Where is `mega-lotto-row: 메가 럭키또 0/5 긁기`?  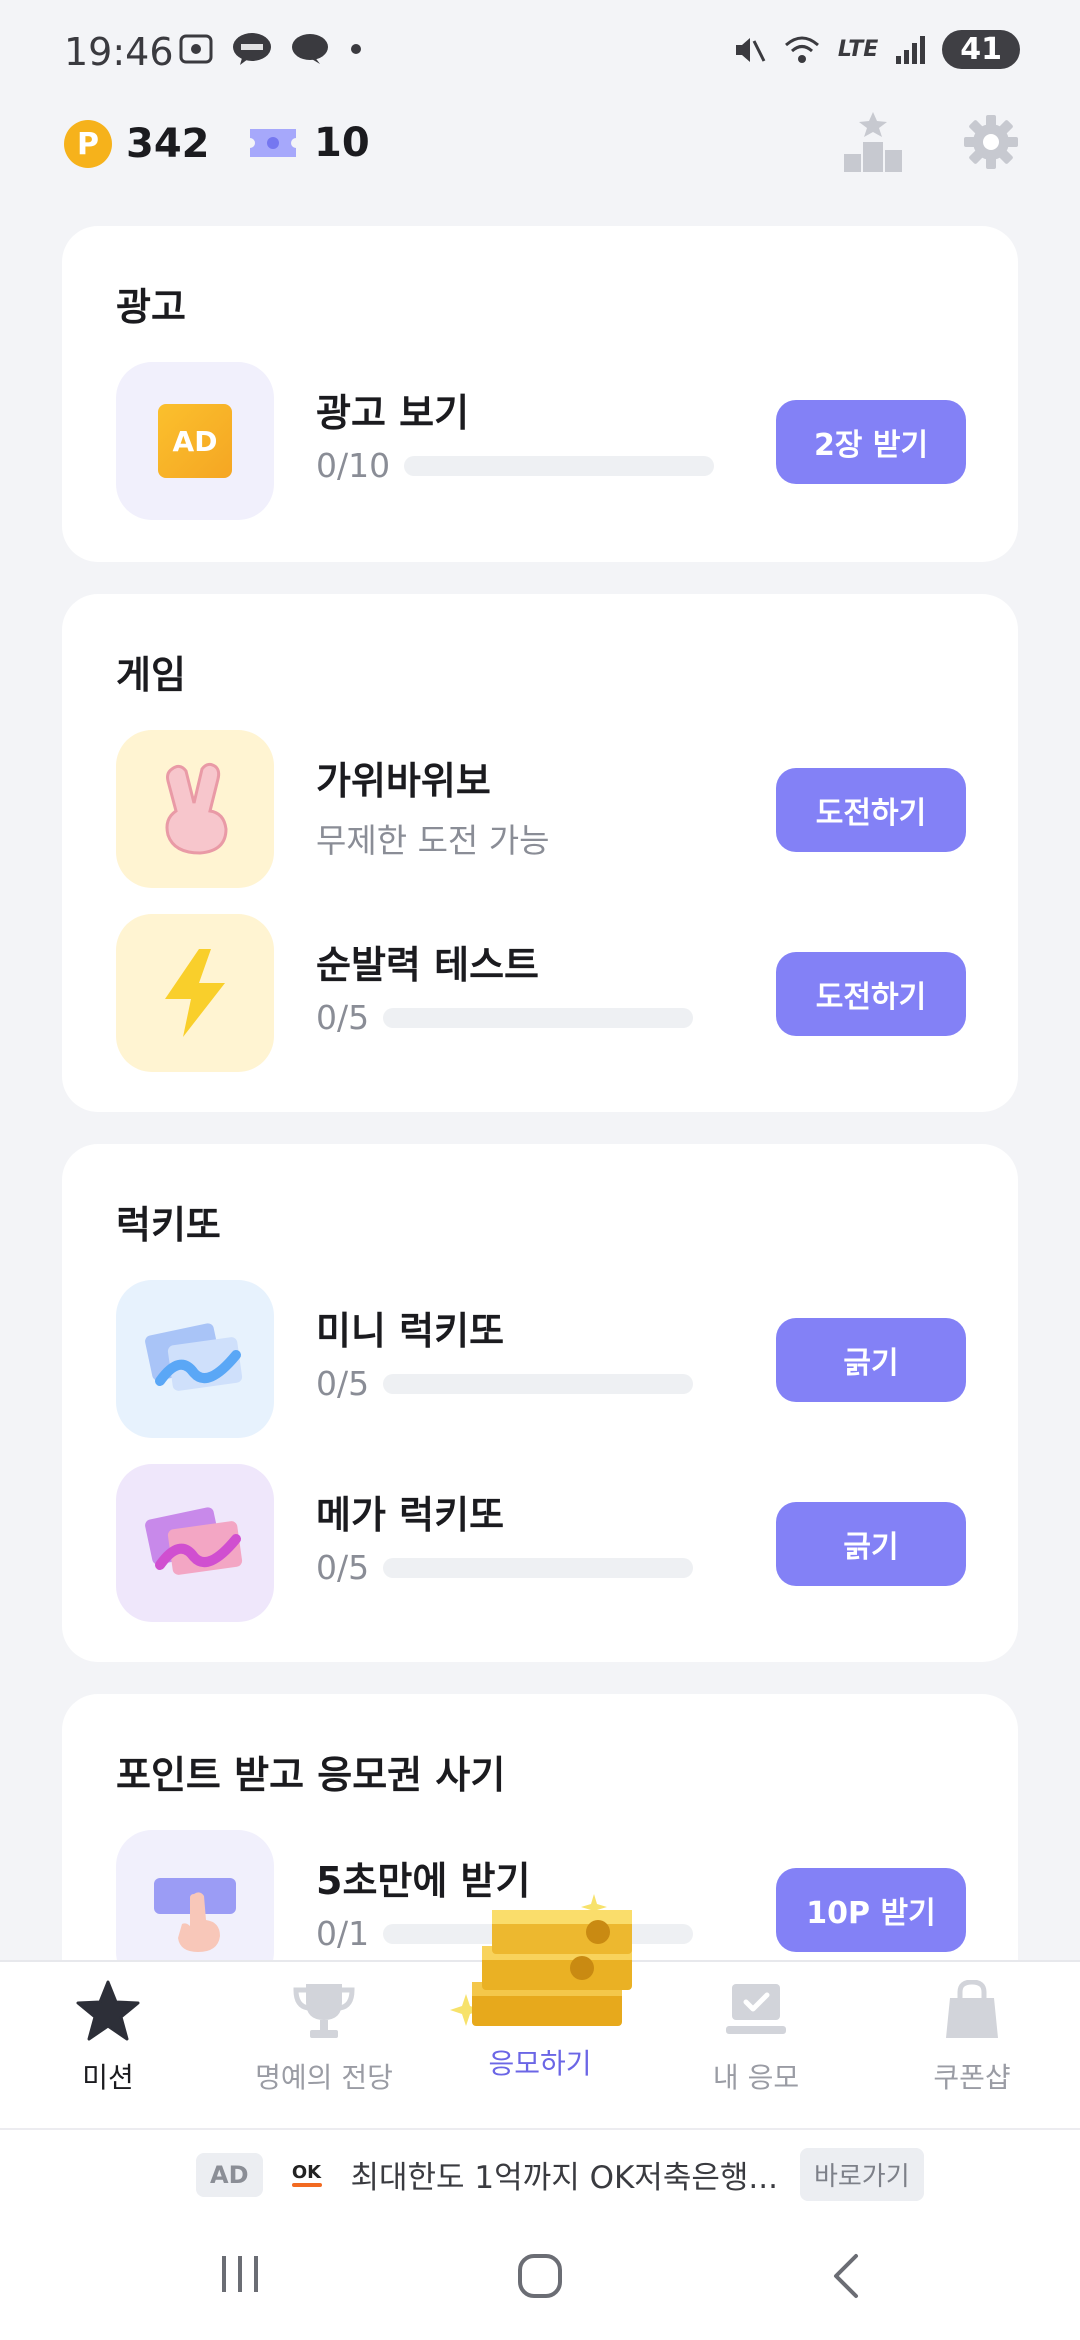 mega-lotto-row: 메가 럭키또 0/5 긁기 is located at coordinates (541, 1544).